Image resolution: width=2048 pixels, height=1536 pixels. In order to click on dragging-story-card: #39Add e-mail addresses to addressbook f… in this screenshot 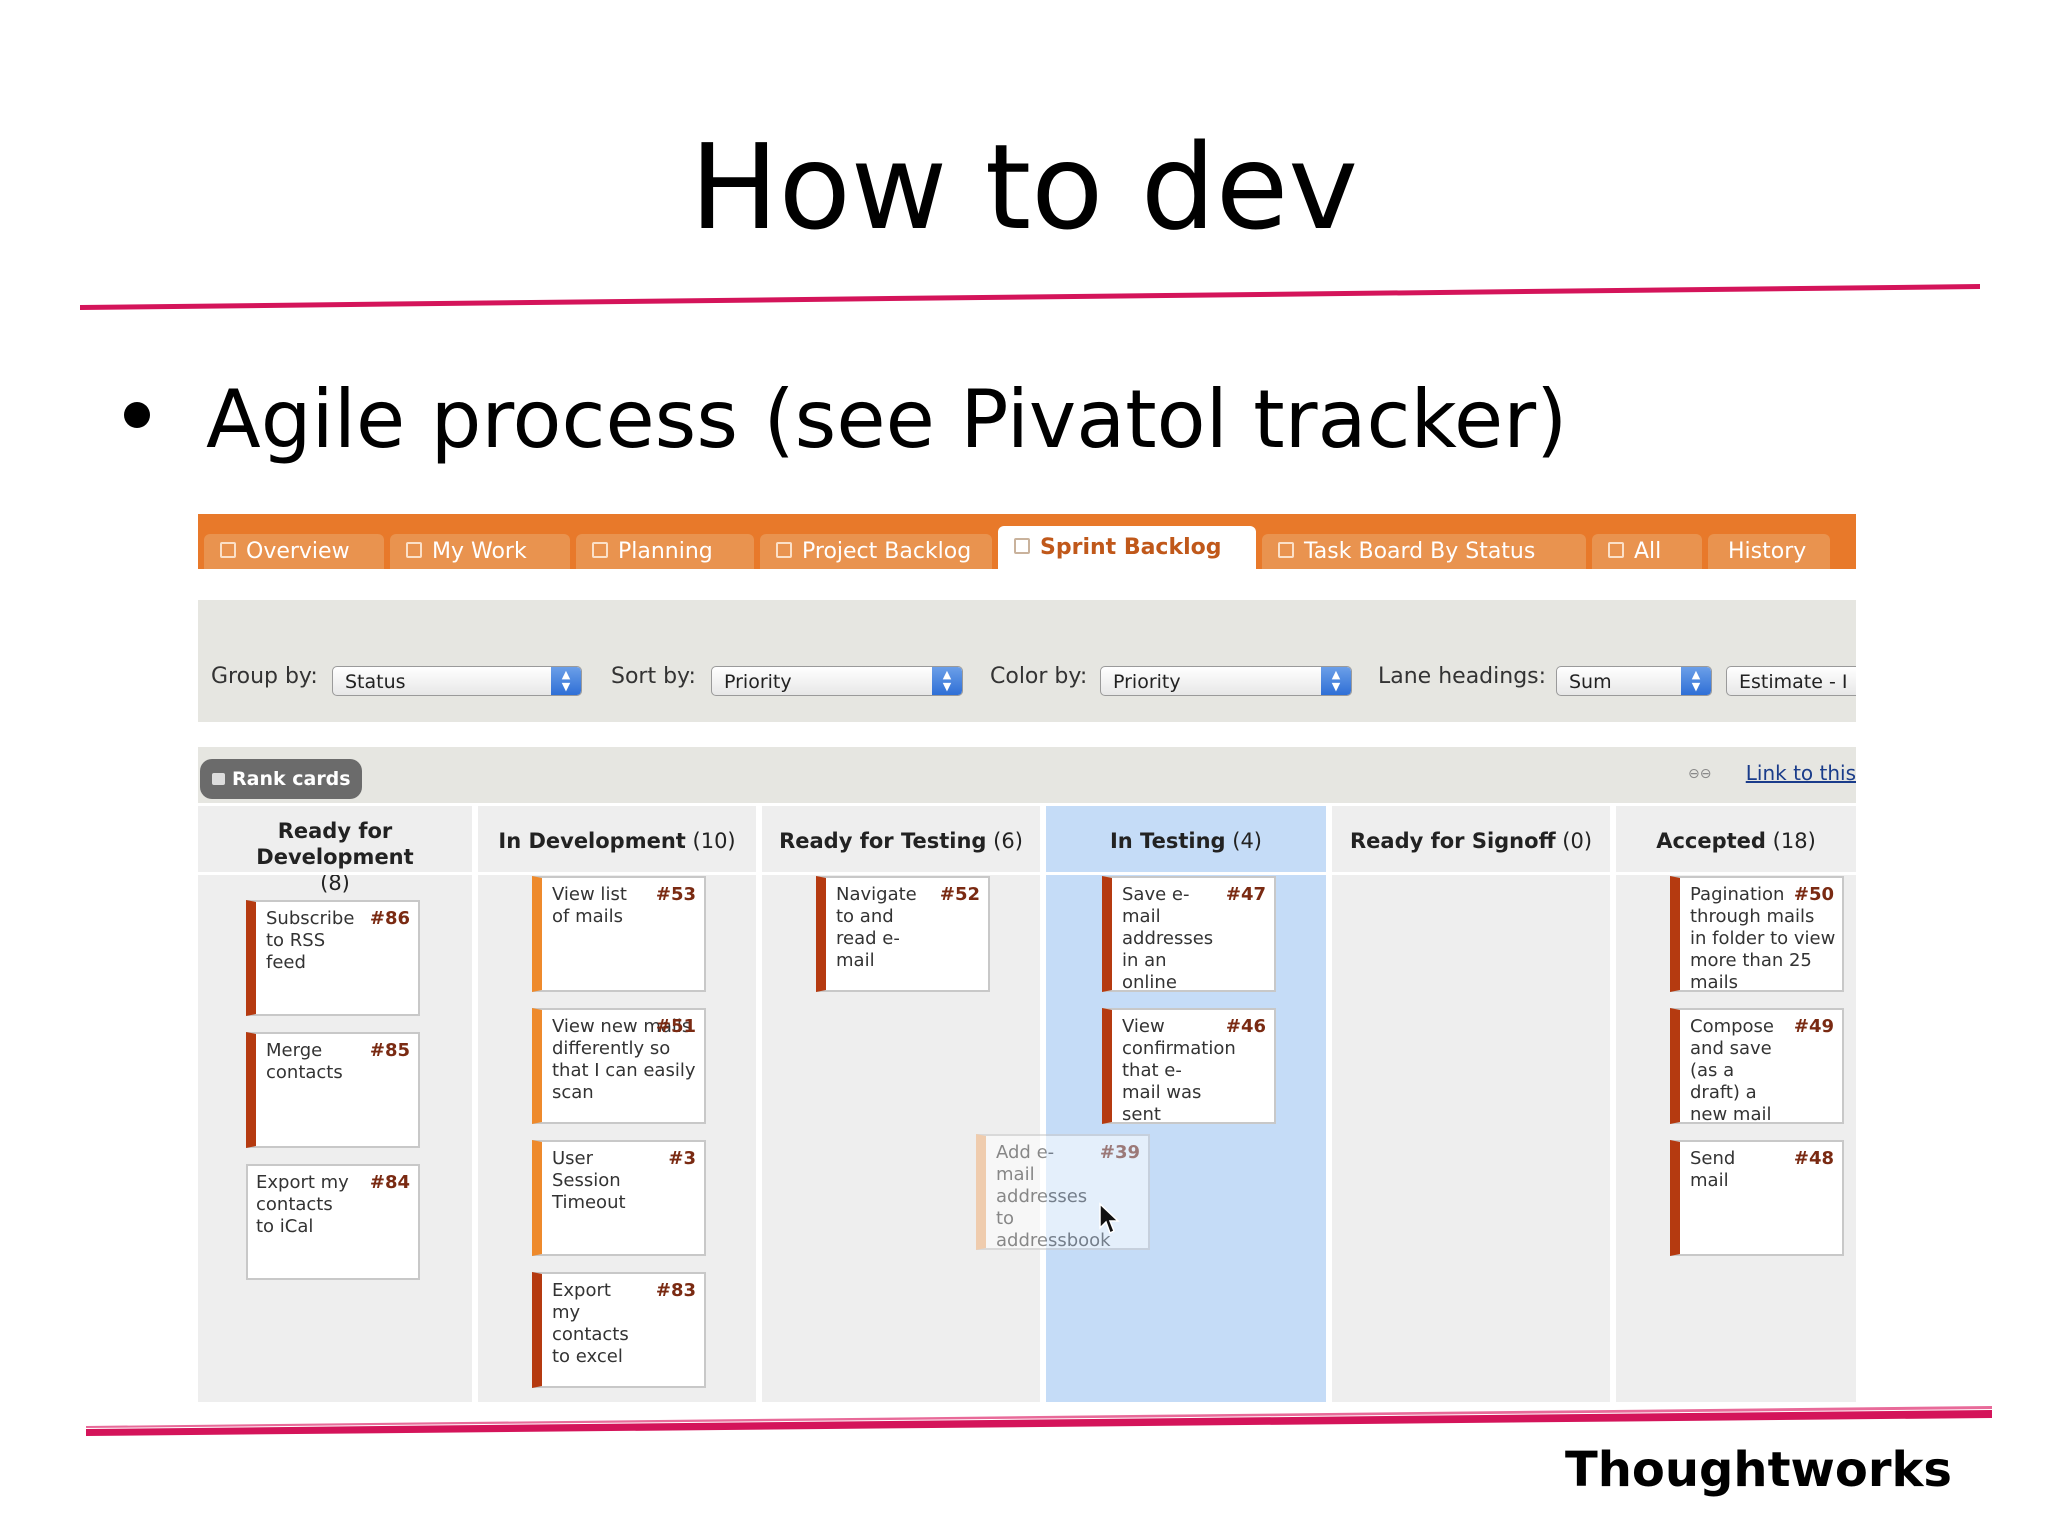, I will do `click(1063, 1192)`.